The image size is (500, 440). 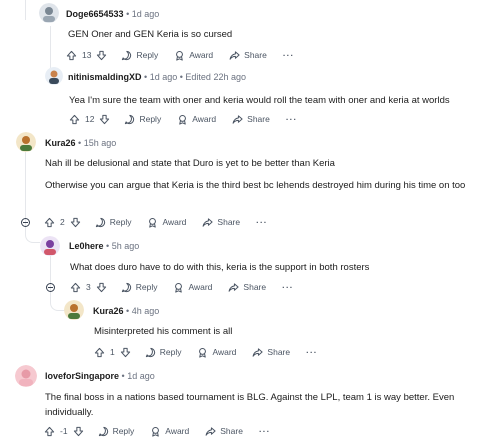 What do you see at coordinates (146, 311) in the screenshot?
I see `comment-time: 4h ago` at bounding box center [146, 311].